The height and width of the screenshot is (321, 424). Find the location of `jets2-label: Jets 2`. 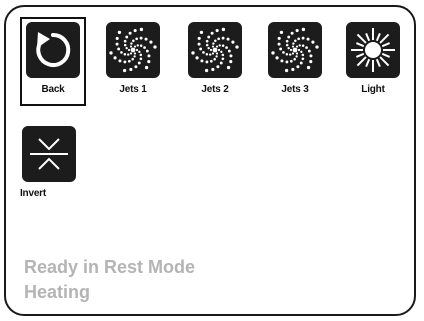

jets2-label: Jets 2 is located at coordinates (215, 89).